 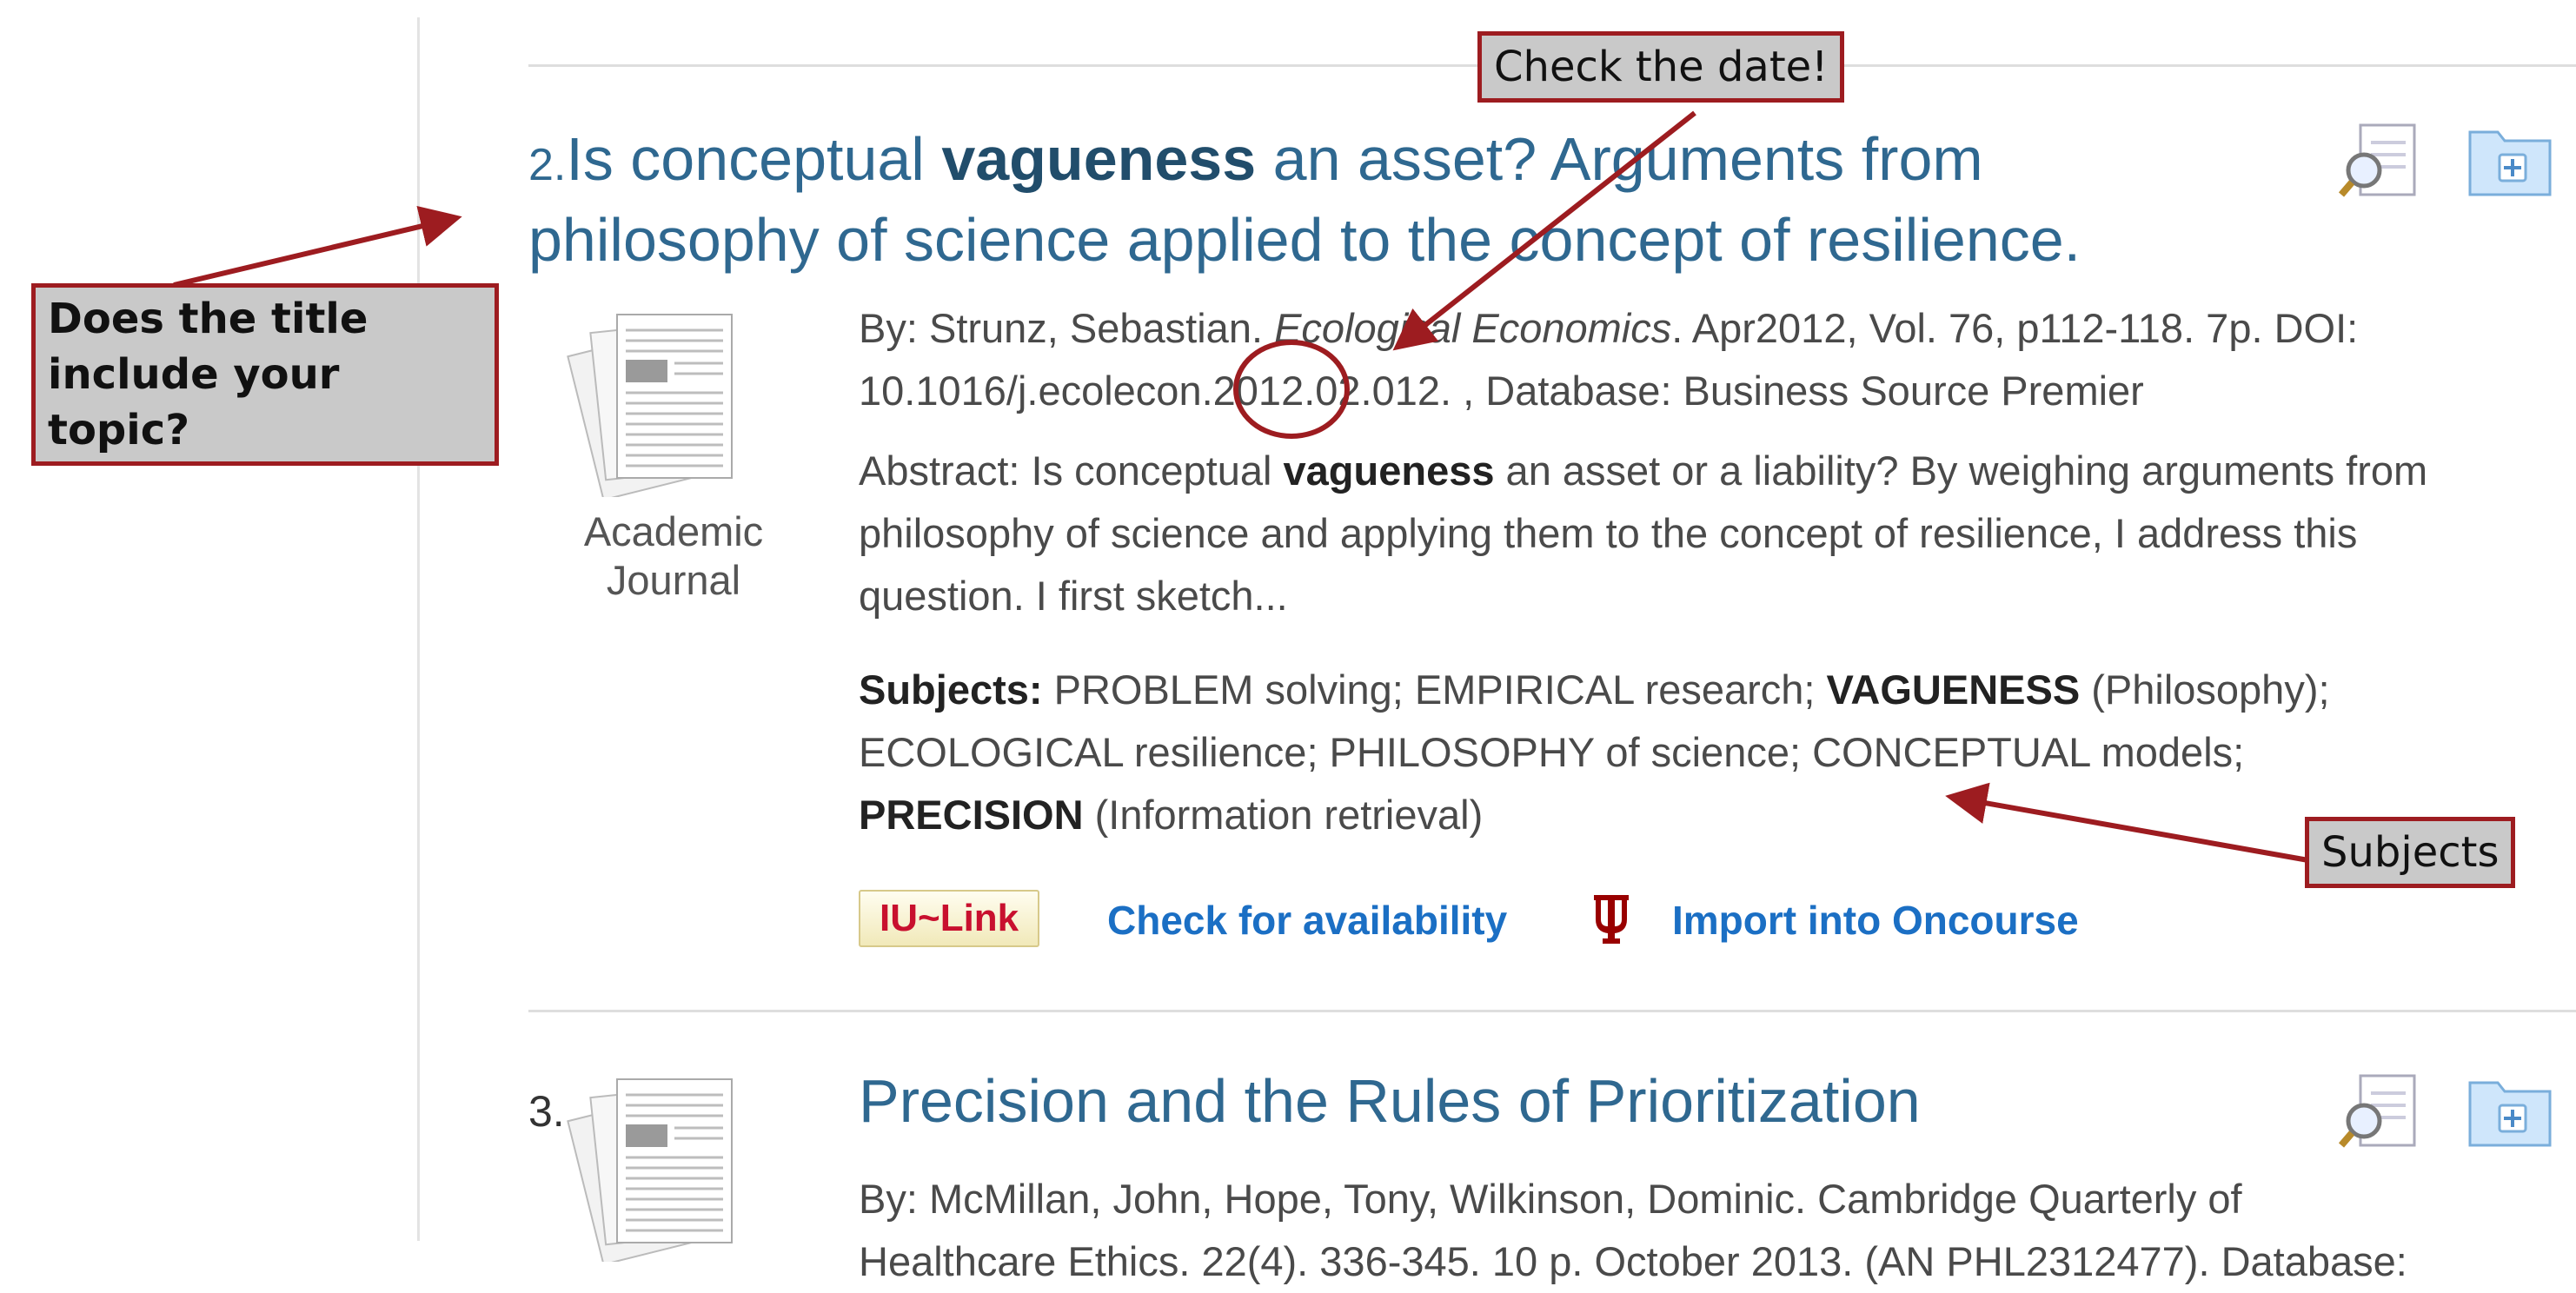 I want to click on arrow-to-subjects, so click(x=2127, y=822).